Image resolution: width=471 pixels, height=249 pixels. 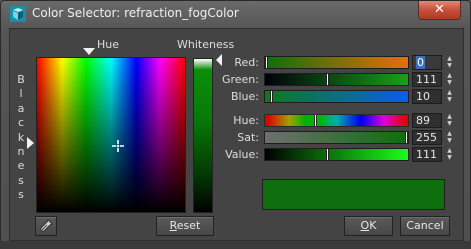 I want to click on green-spinner-arrows: ▲ ▼, so click(x=449, y=79).